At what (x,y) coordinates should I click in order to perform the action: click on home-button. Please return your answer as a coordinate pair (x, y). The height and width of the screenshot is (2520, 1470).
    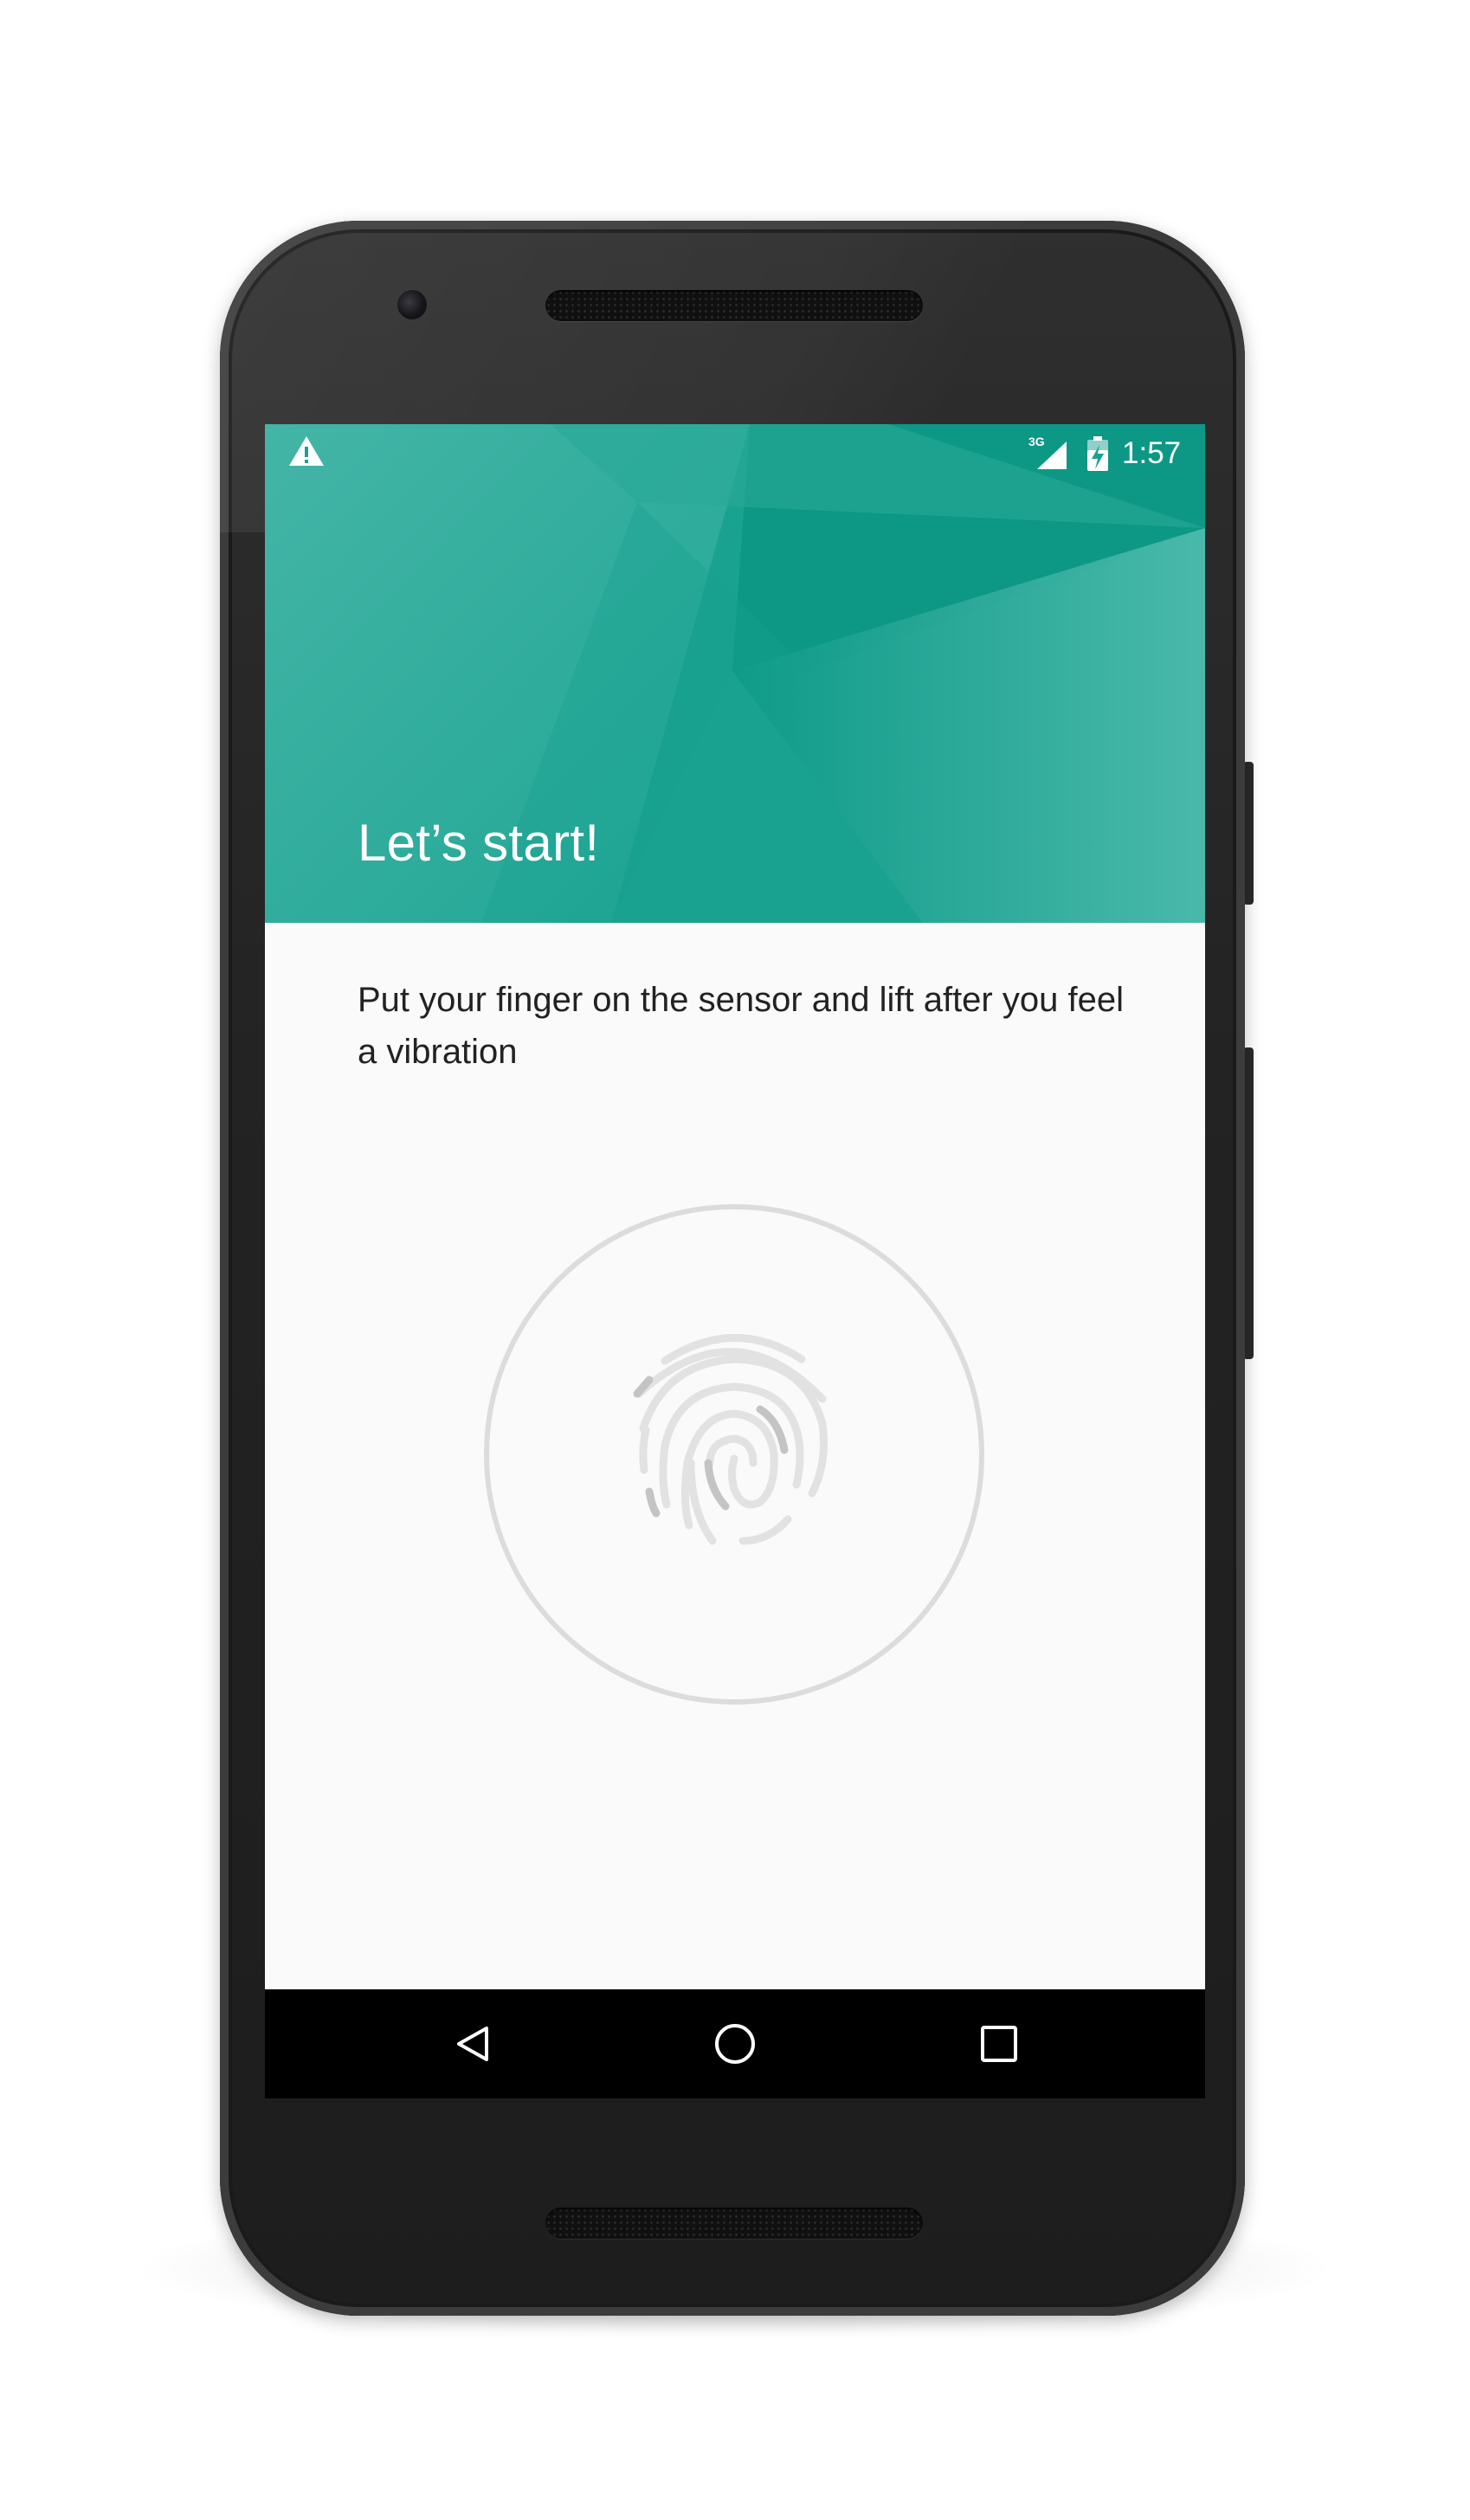
    Looking at the image, I should click on (735, 2044).